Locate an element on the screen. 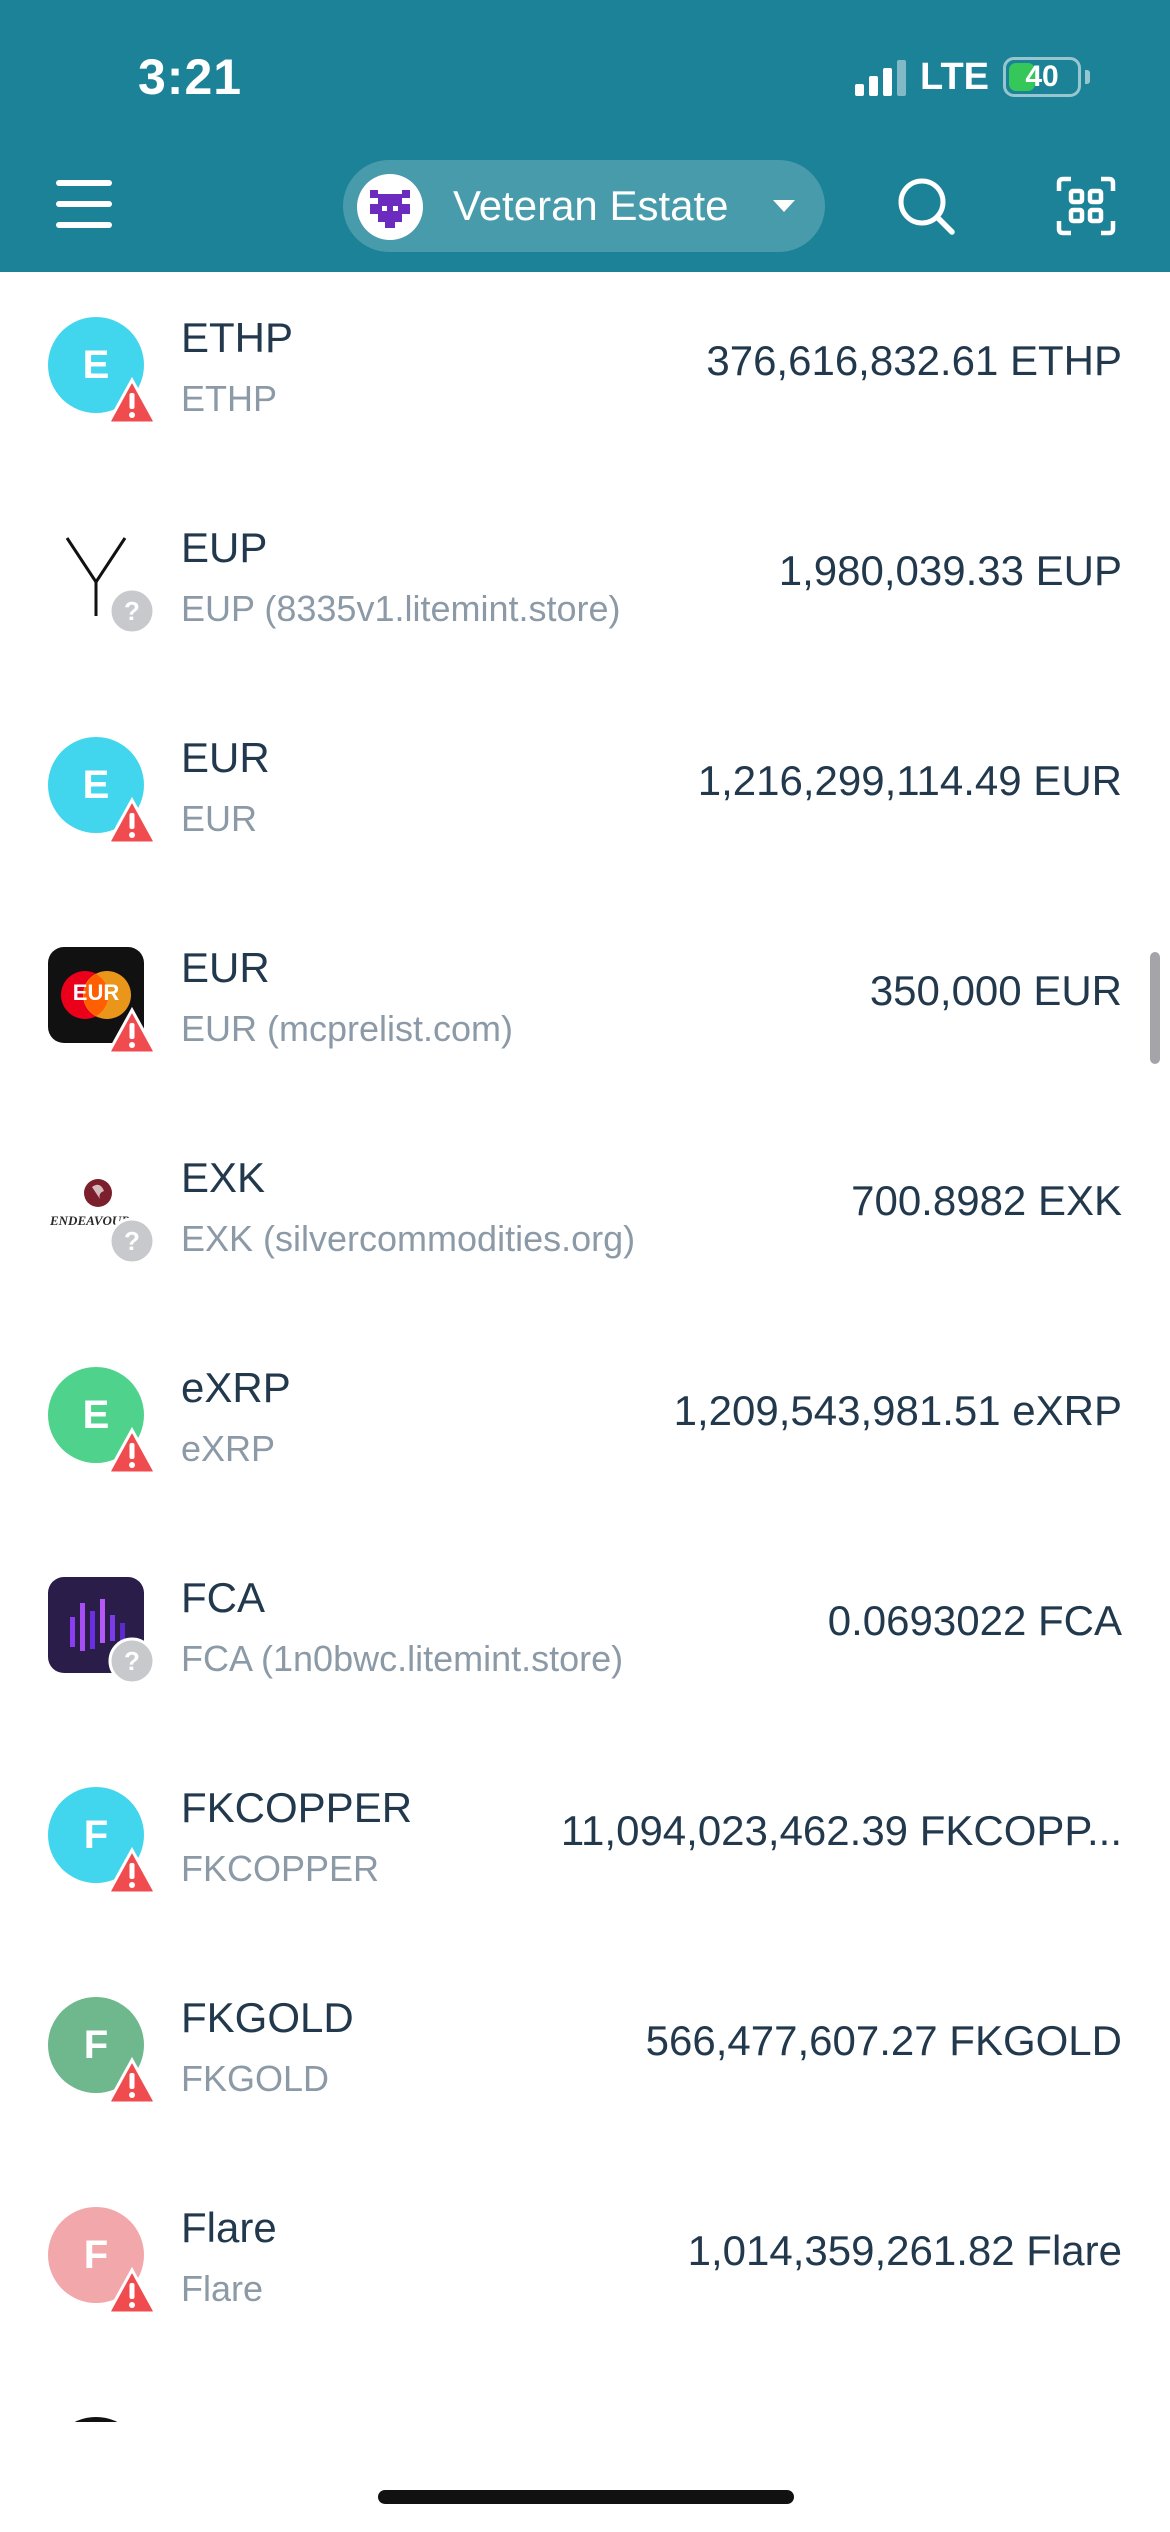 The width and height of the screenshot is (1170, 2532). token-row: EUR EUR EUR (mcprelist.com) 350,000 EUR is located at coordinates (585, 1007).